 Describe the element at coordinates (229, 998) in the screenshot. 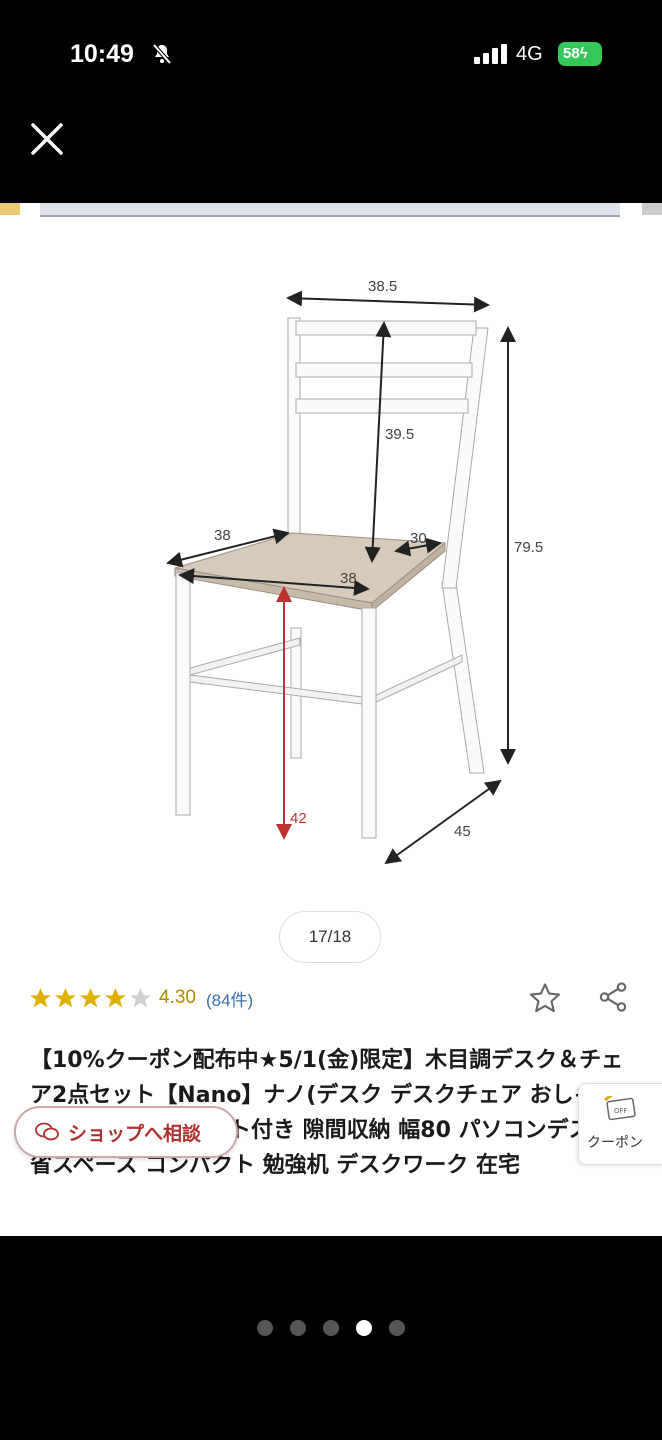

I see `review-count-link: (84件)` at that location.